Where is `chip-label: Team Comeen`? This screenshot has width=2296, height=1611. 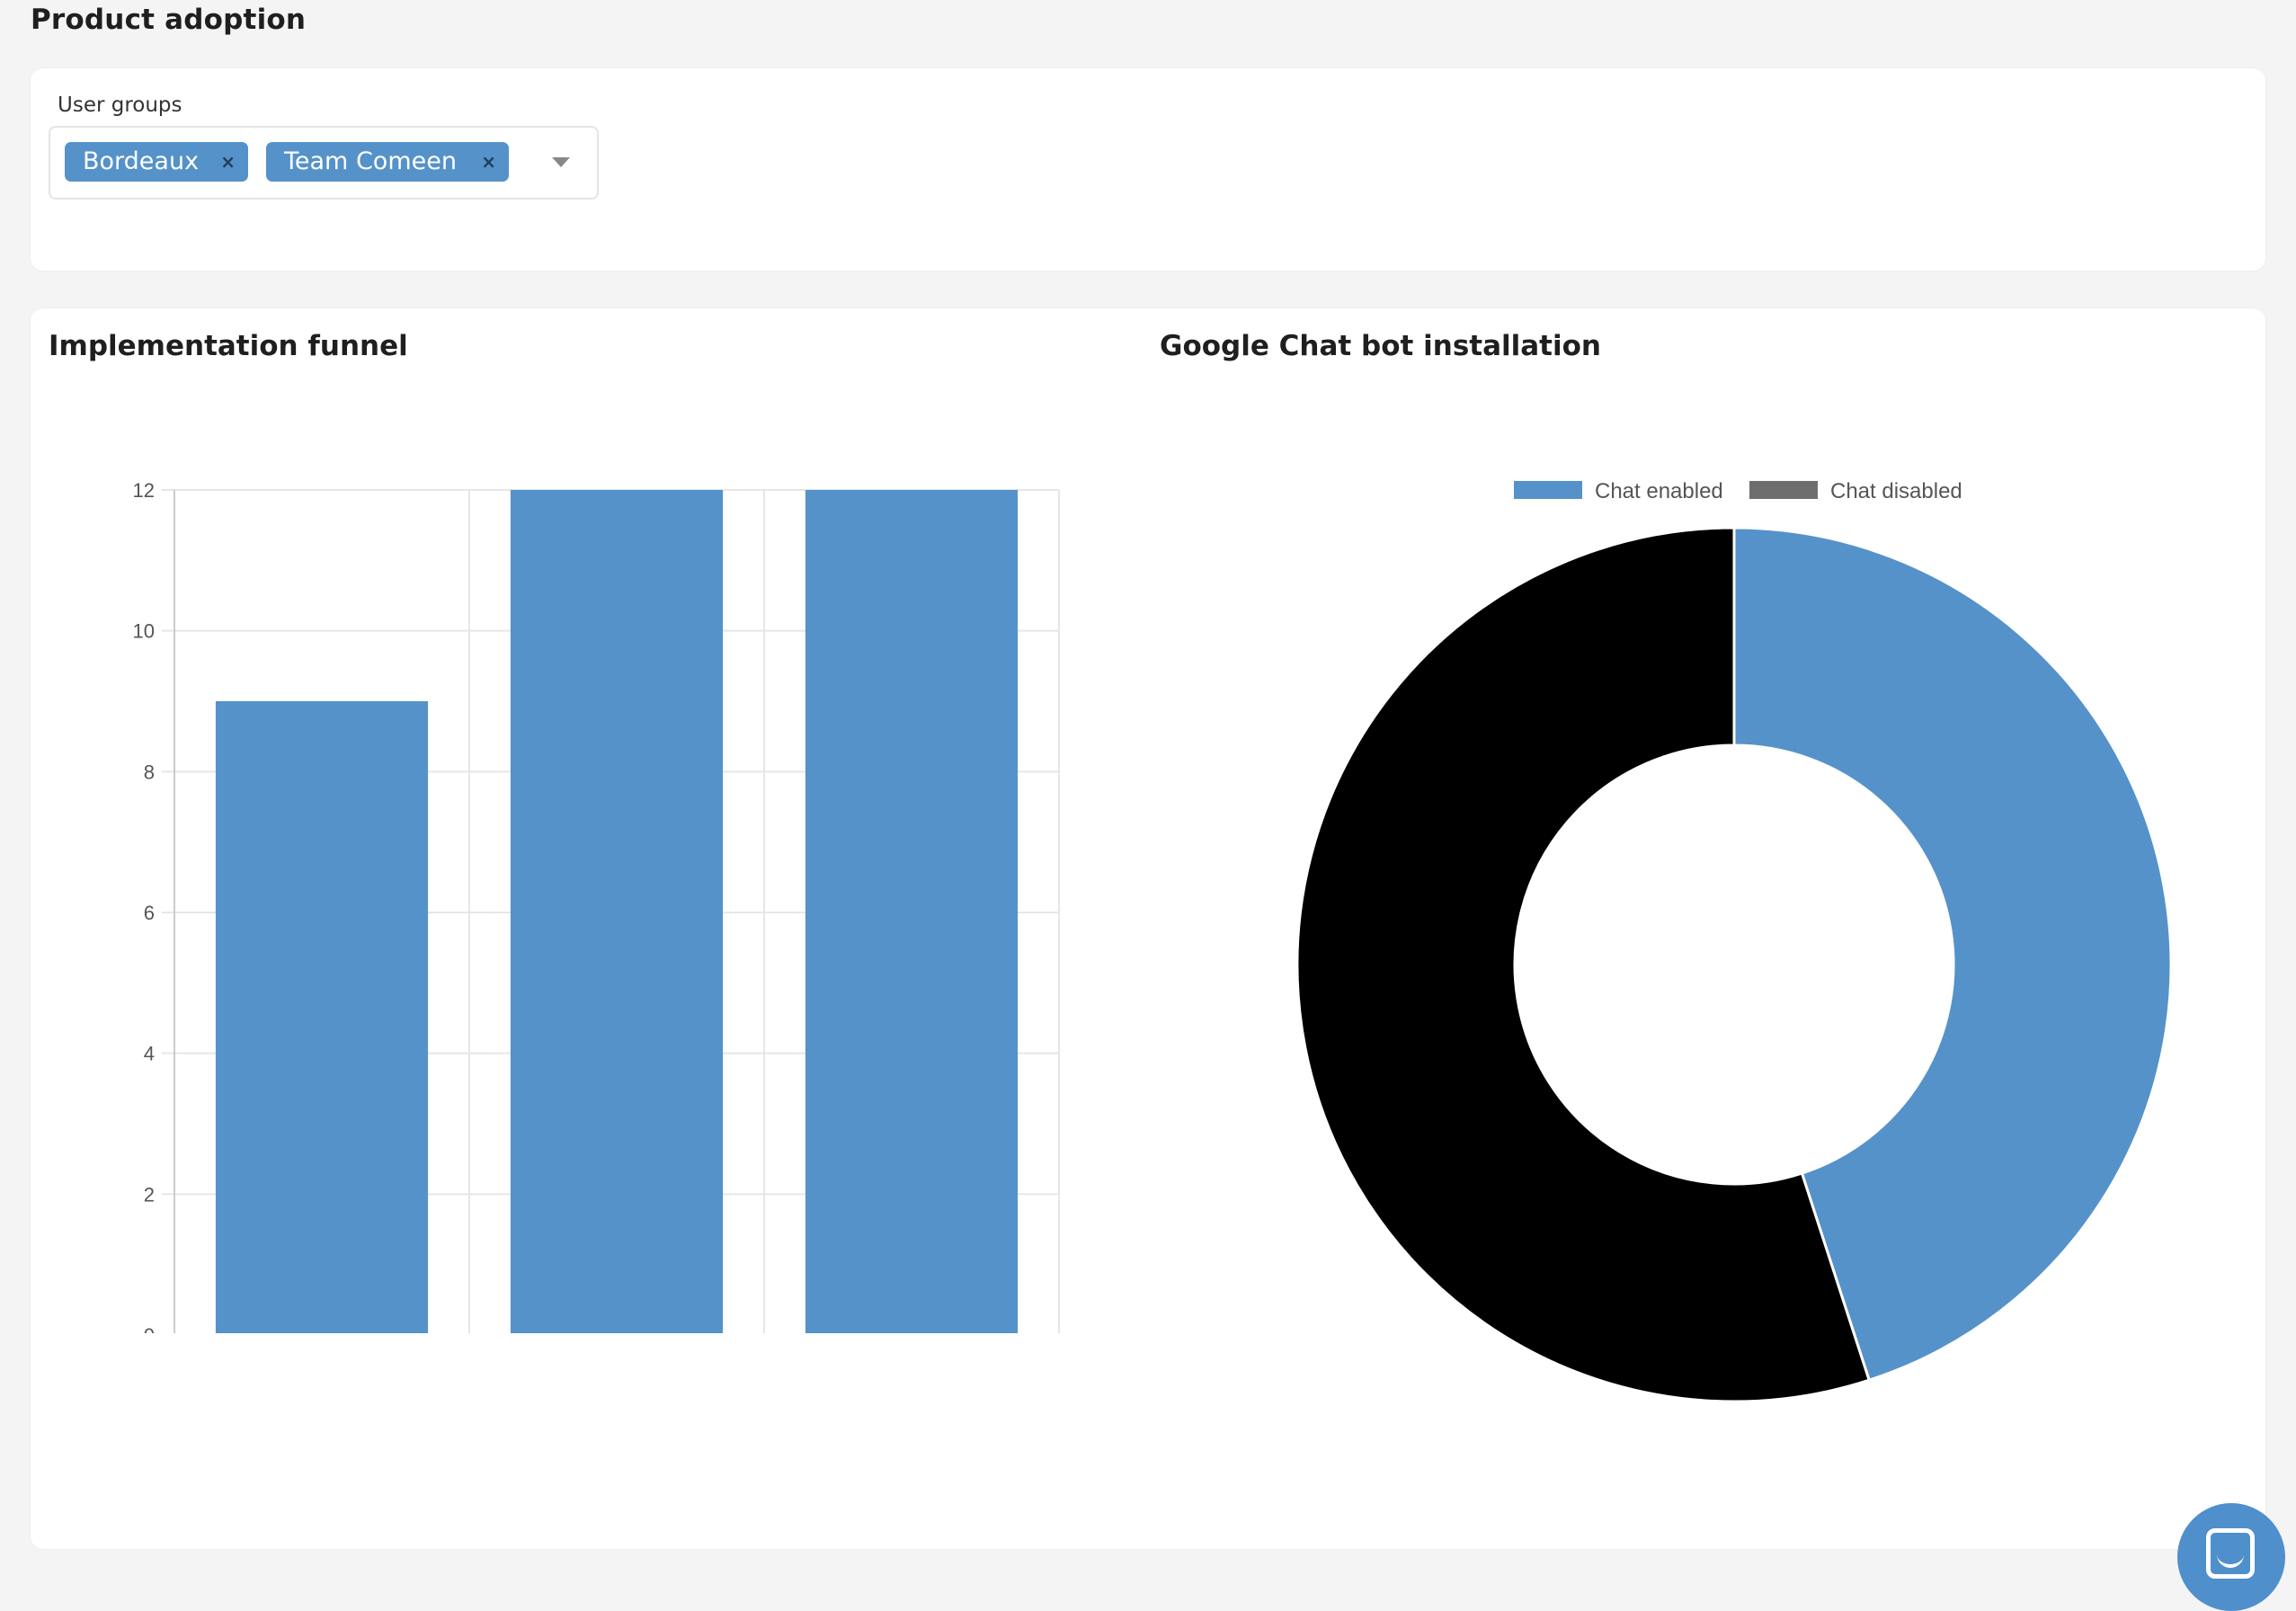 chip-label: Team Comeen is located at coordinates (370, 161).